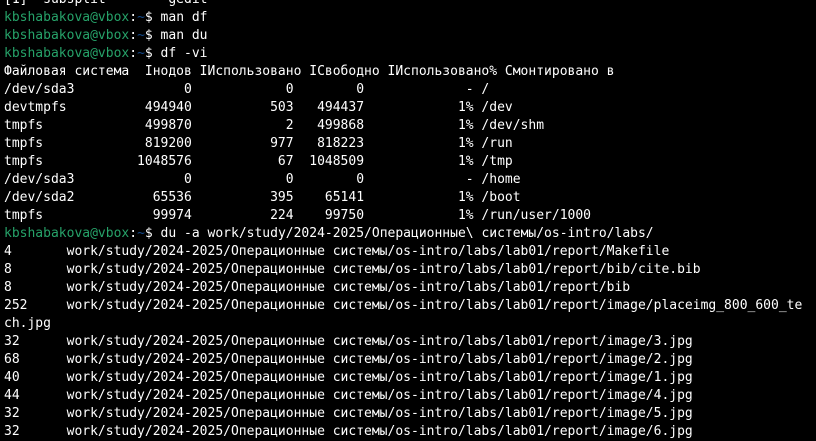 This screenshot has height=441, width=816. What do you see at coordinates (184, 53) in the screenshot?
I see `command-text: df -vi` at bounding box center [184, 53].